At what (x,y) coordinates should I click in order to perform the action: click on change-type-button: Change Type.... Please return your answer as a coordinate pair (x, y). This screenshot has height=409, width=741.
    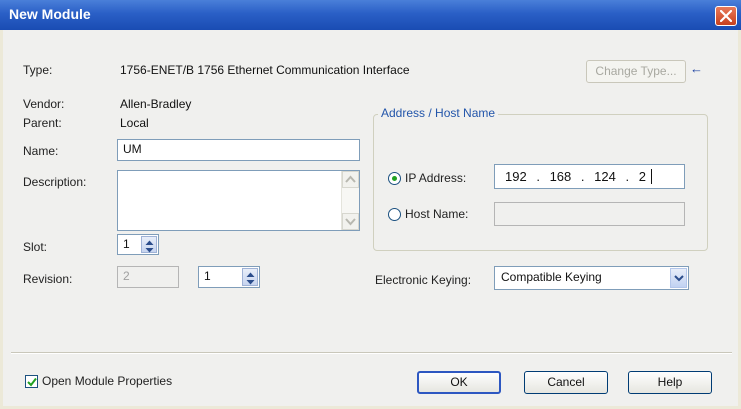
    Looking at the image, I should click on (636, 71).